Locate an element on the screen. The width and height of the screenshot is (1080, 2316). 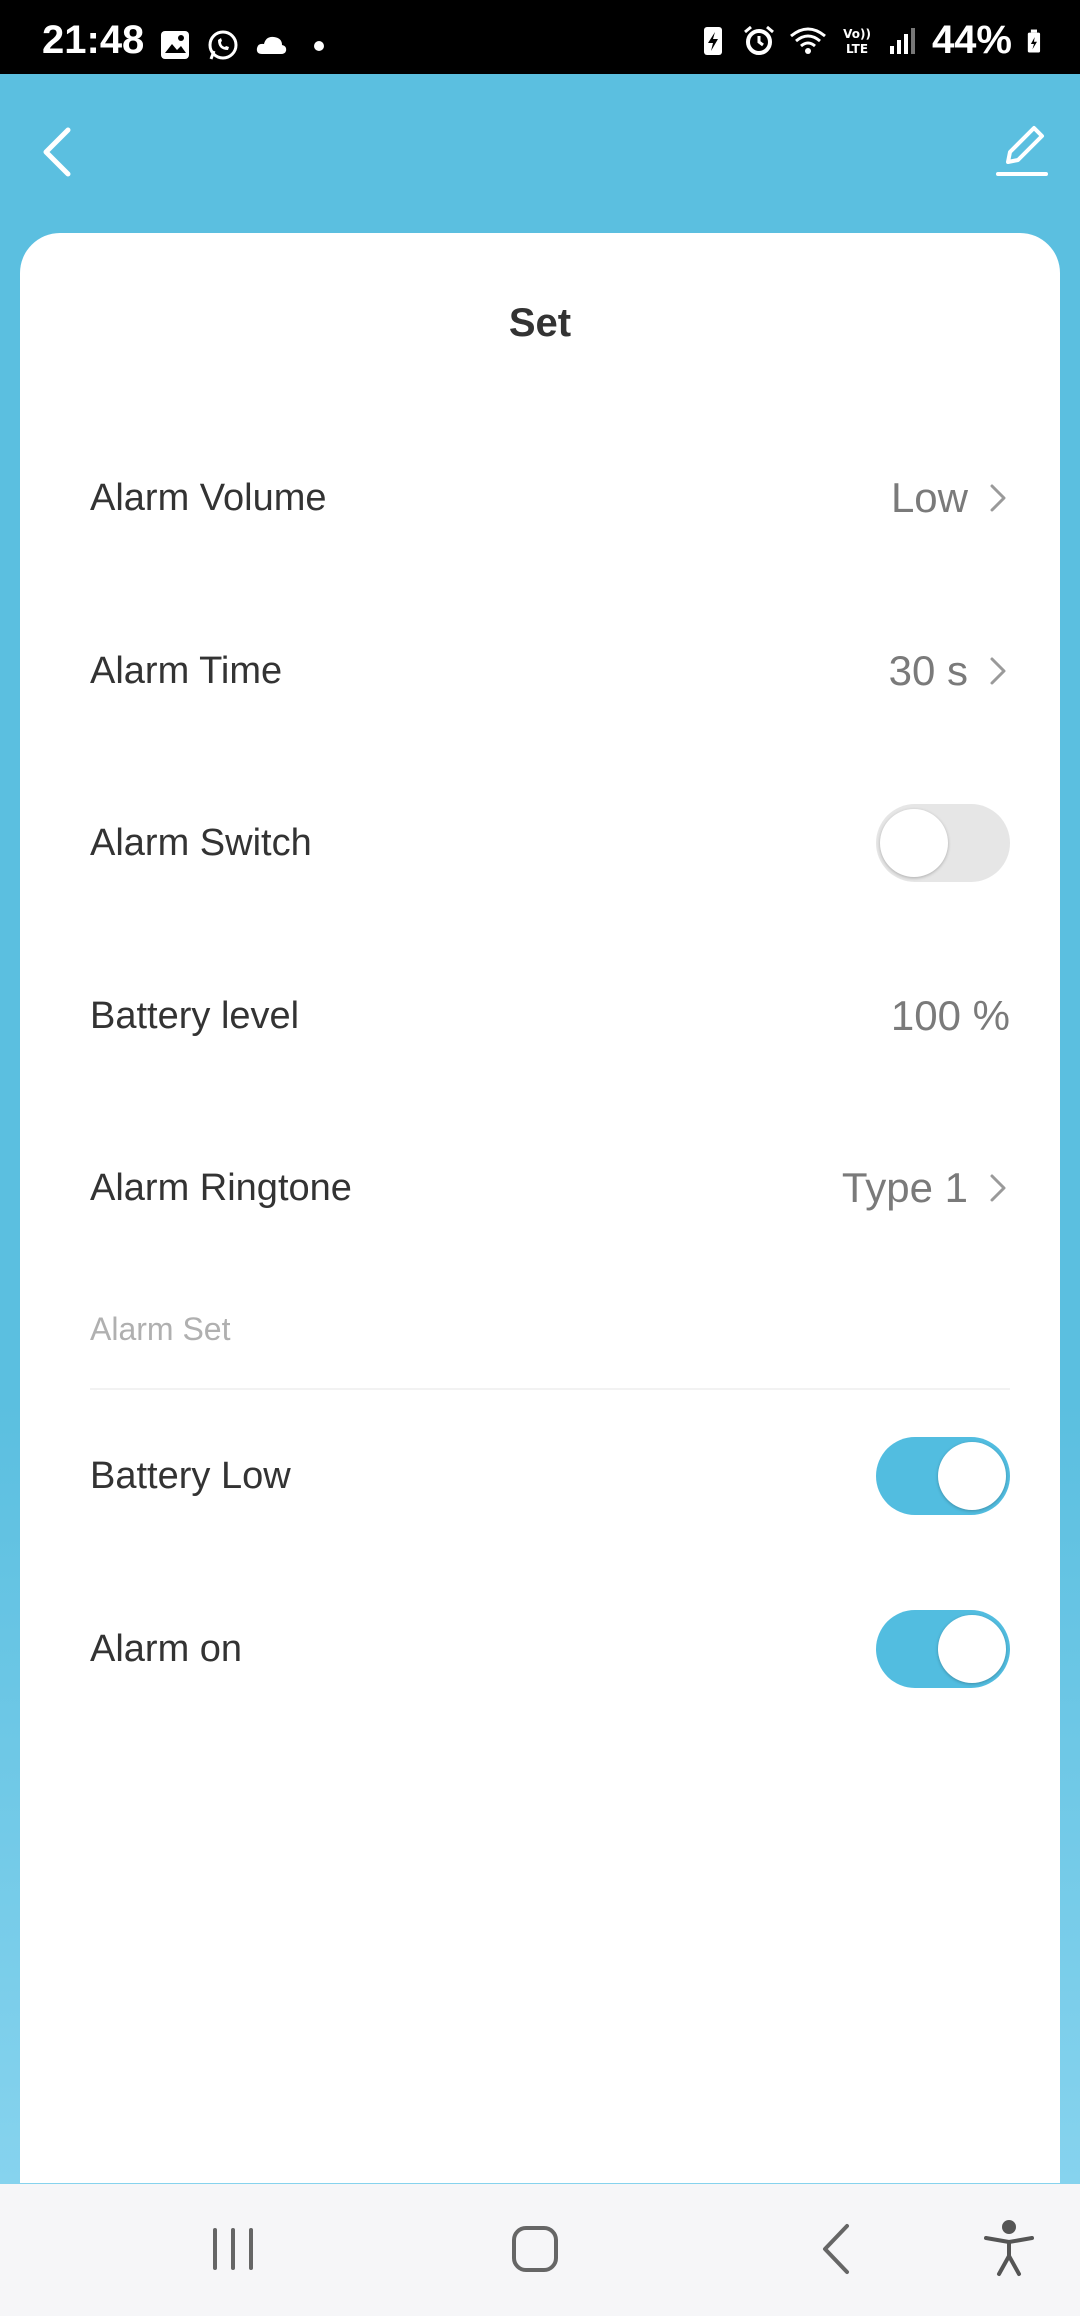
home-button is located at coordinates (535, 2249).